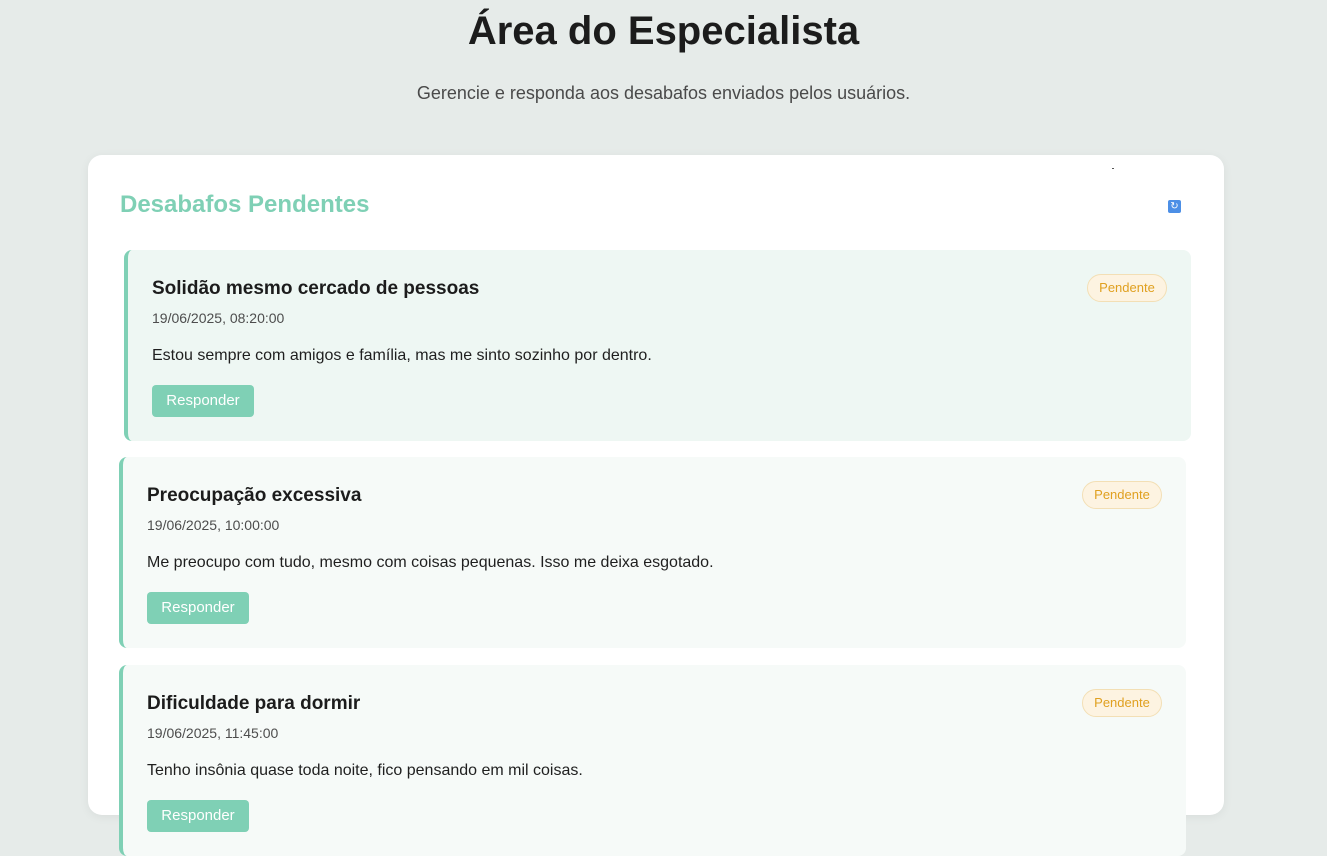 This screenshot has width=1327, height=856. Describe the element at coordinates (213, 525) in the screenshot. I see `item-date: 19/06/2025, 10:00:00` at that location.